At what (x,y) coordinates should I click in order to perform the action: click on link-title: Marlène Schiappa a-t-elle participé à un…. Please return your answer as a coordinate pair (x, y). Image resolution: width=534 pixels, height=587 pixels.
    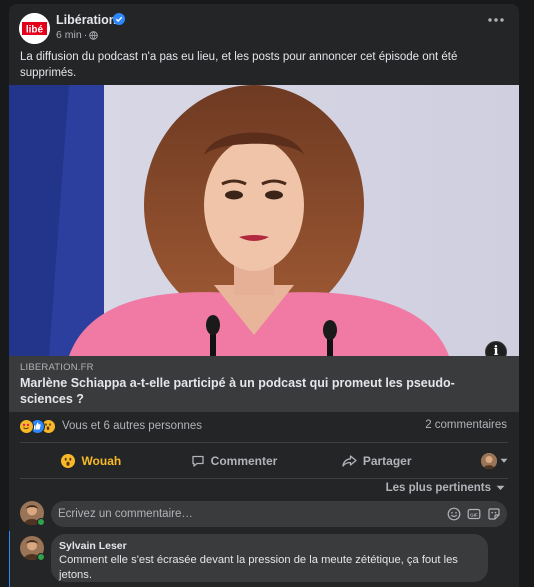
    Looking at the image, I should click on (255, 391).